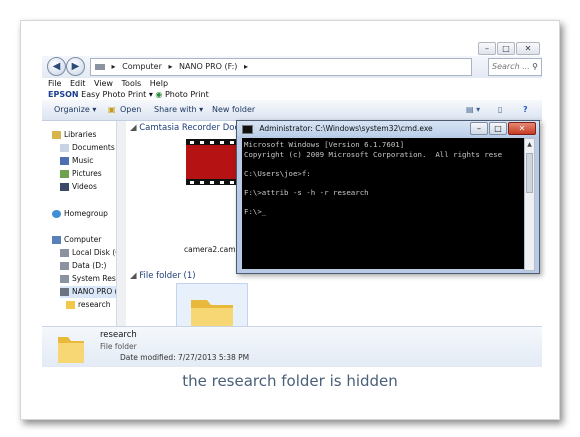 The height and width of the screenshot is (437, 580). Describe the element at coordinates (535, 66) in the screenshot. I see `search-icon: ⚲` at that location.